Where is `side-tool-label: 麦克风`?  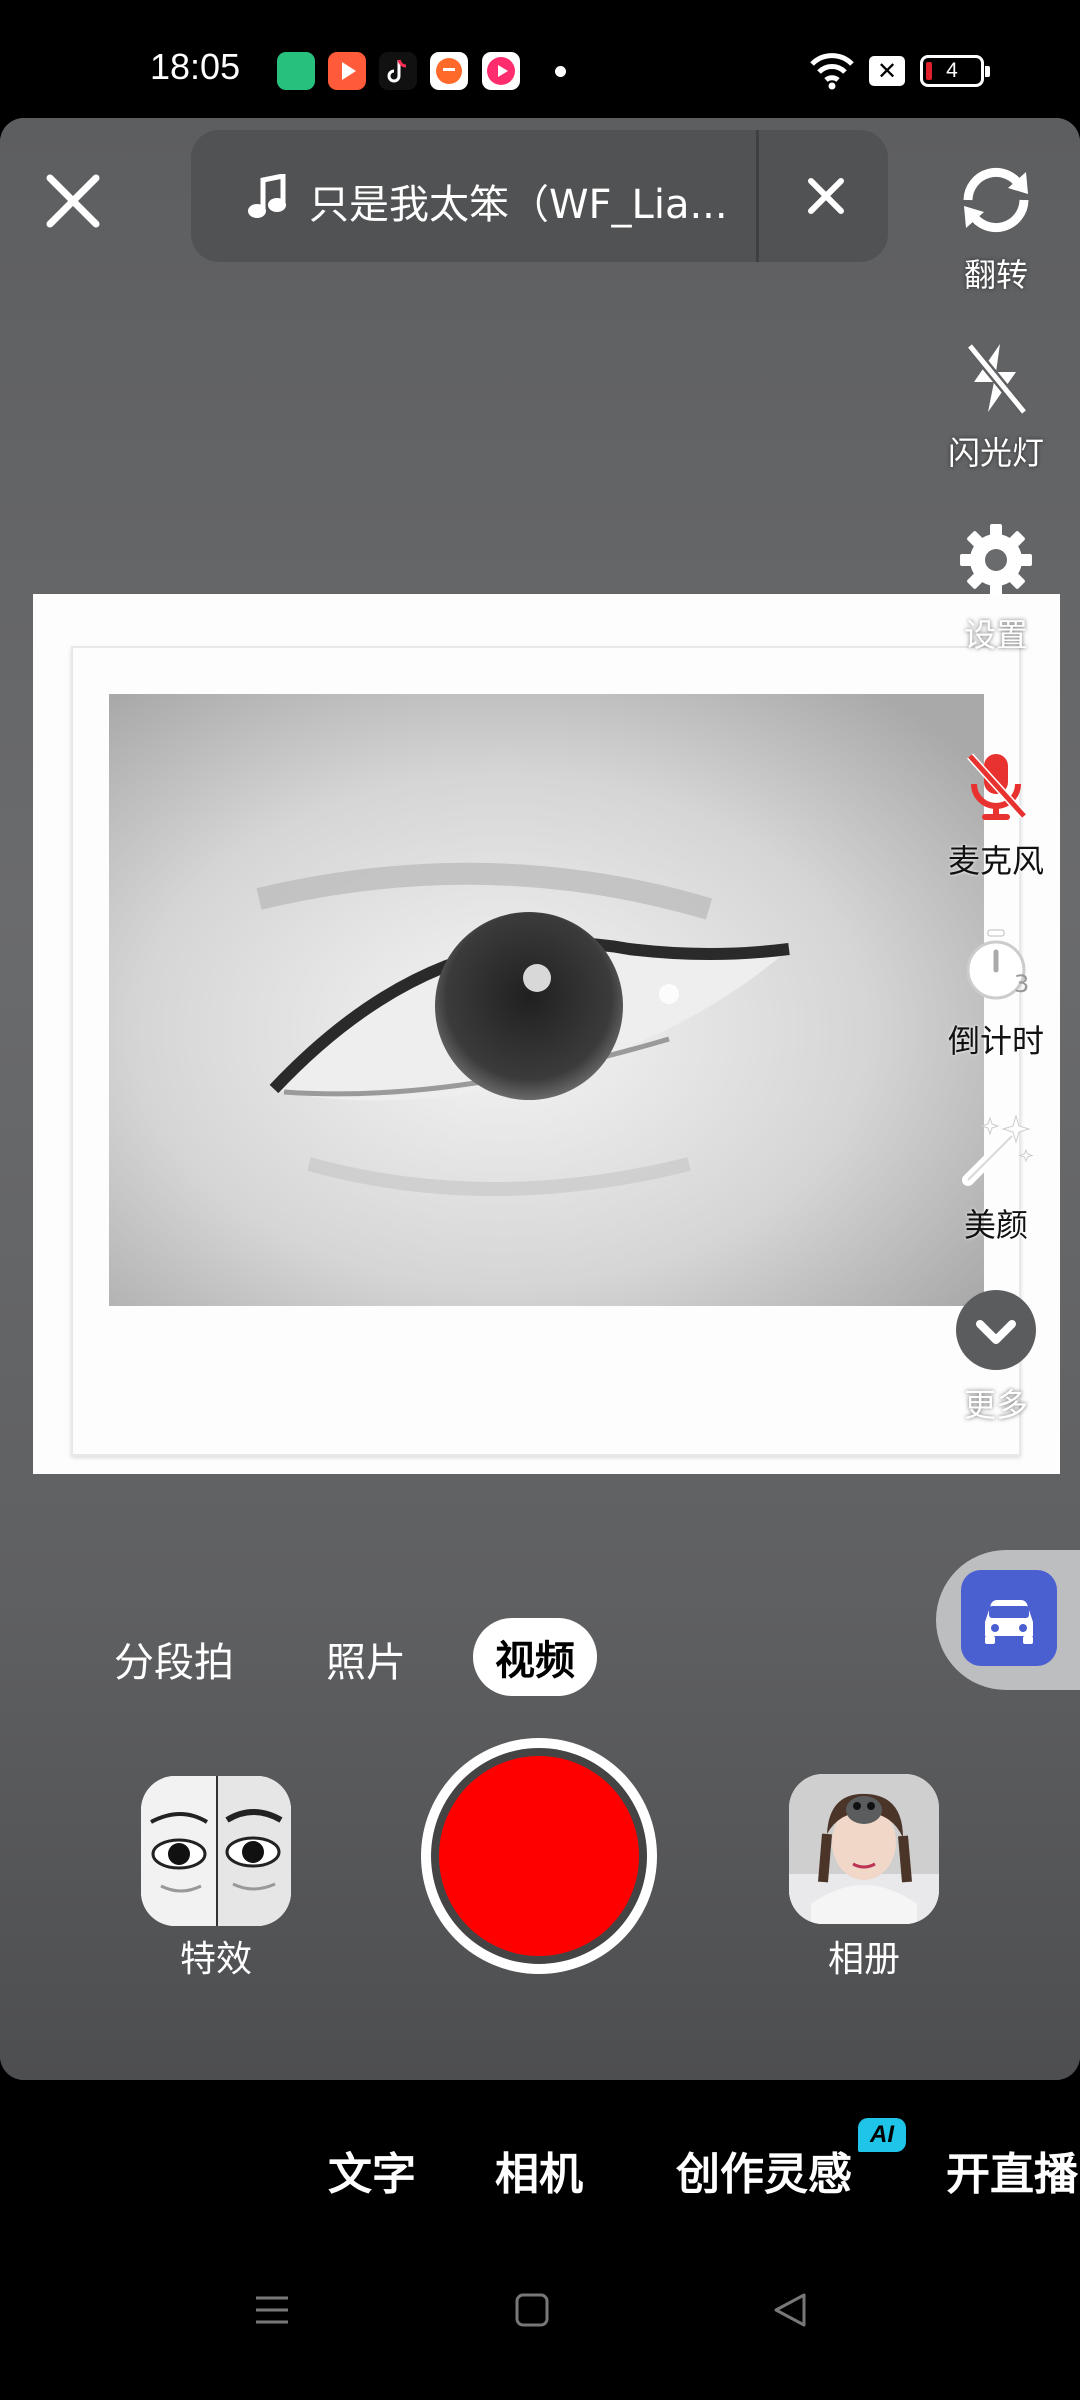 side-tool-label: 麦克风 is located at coordinates (995, 861).